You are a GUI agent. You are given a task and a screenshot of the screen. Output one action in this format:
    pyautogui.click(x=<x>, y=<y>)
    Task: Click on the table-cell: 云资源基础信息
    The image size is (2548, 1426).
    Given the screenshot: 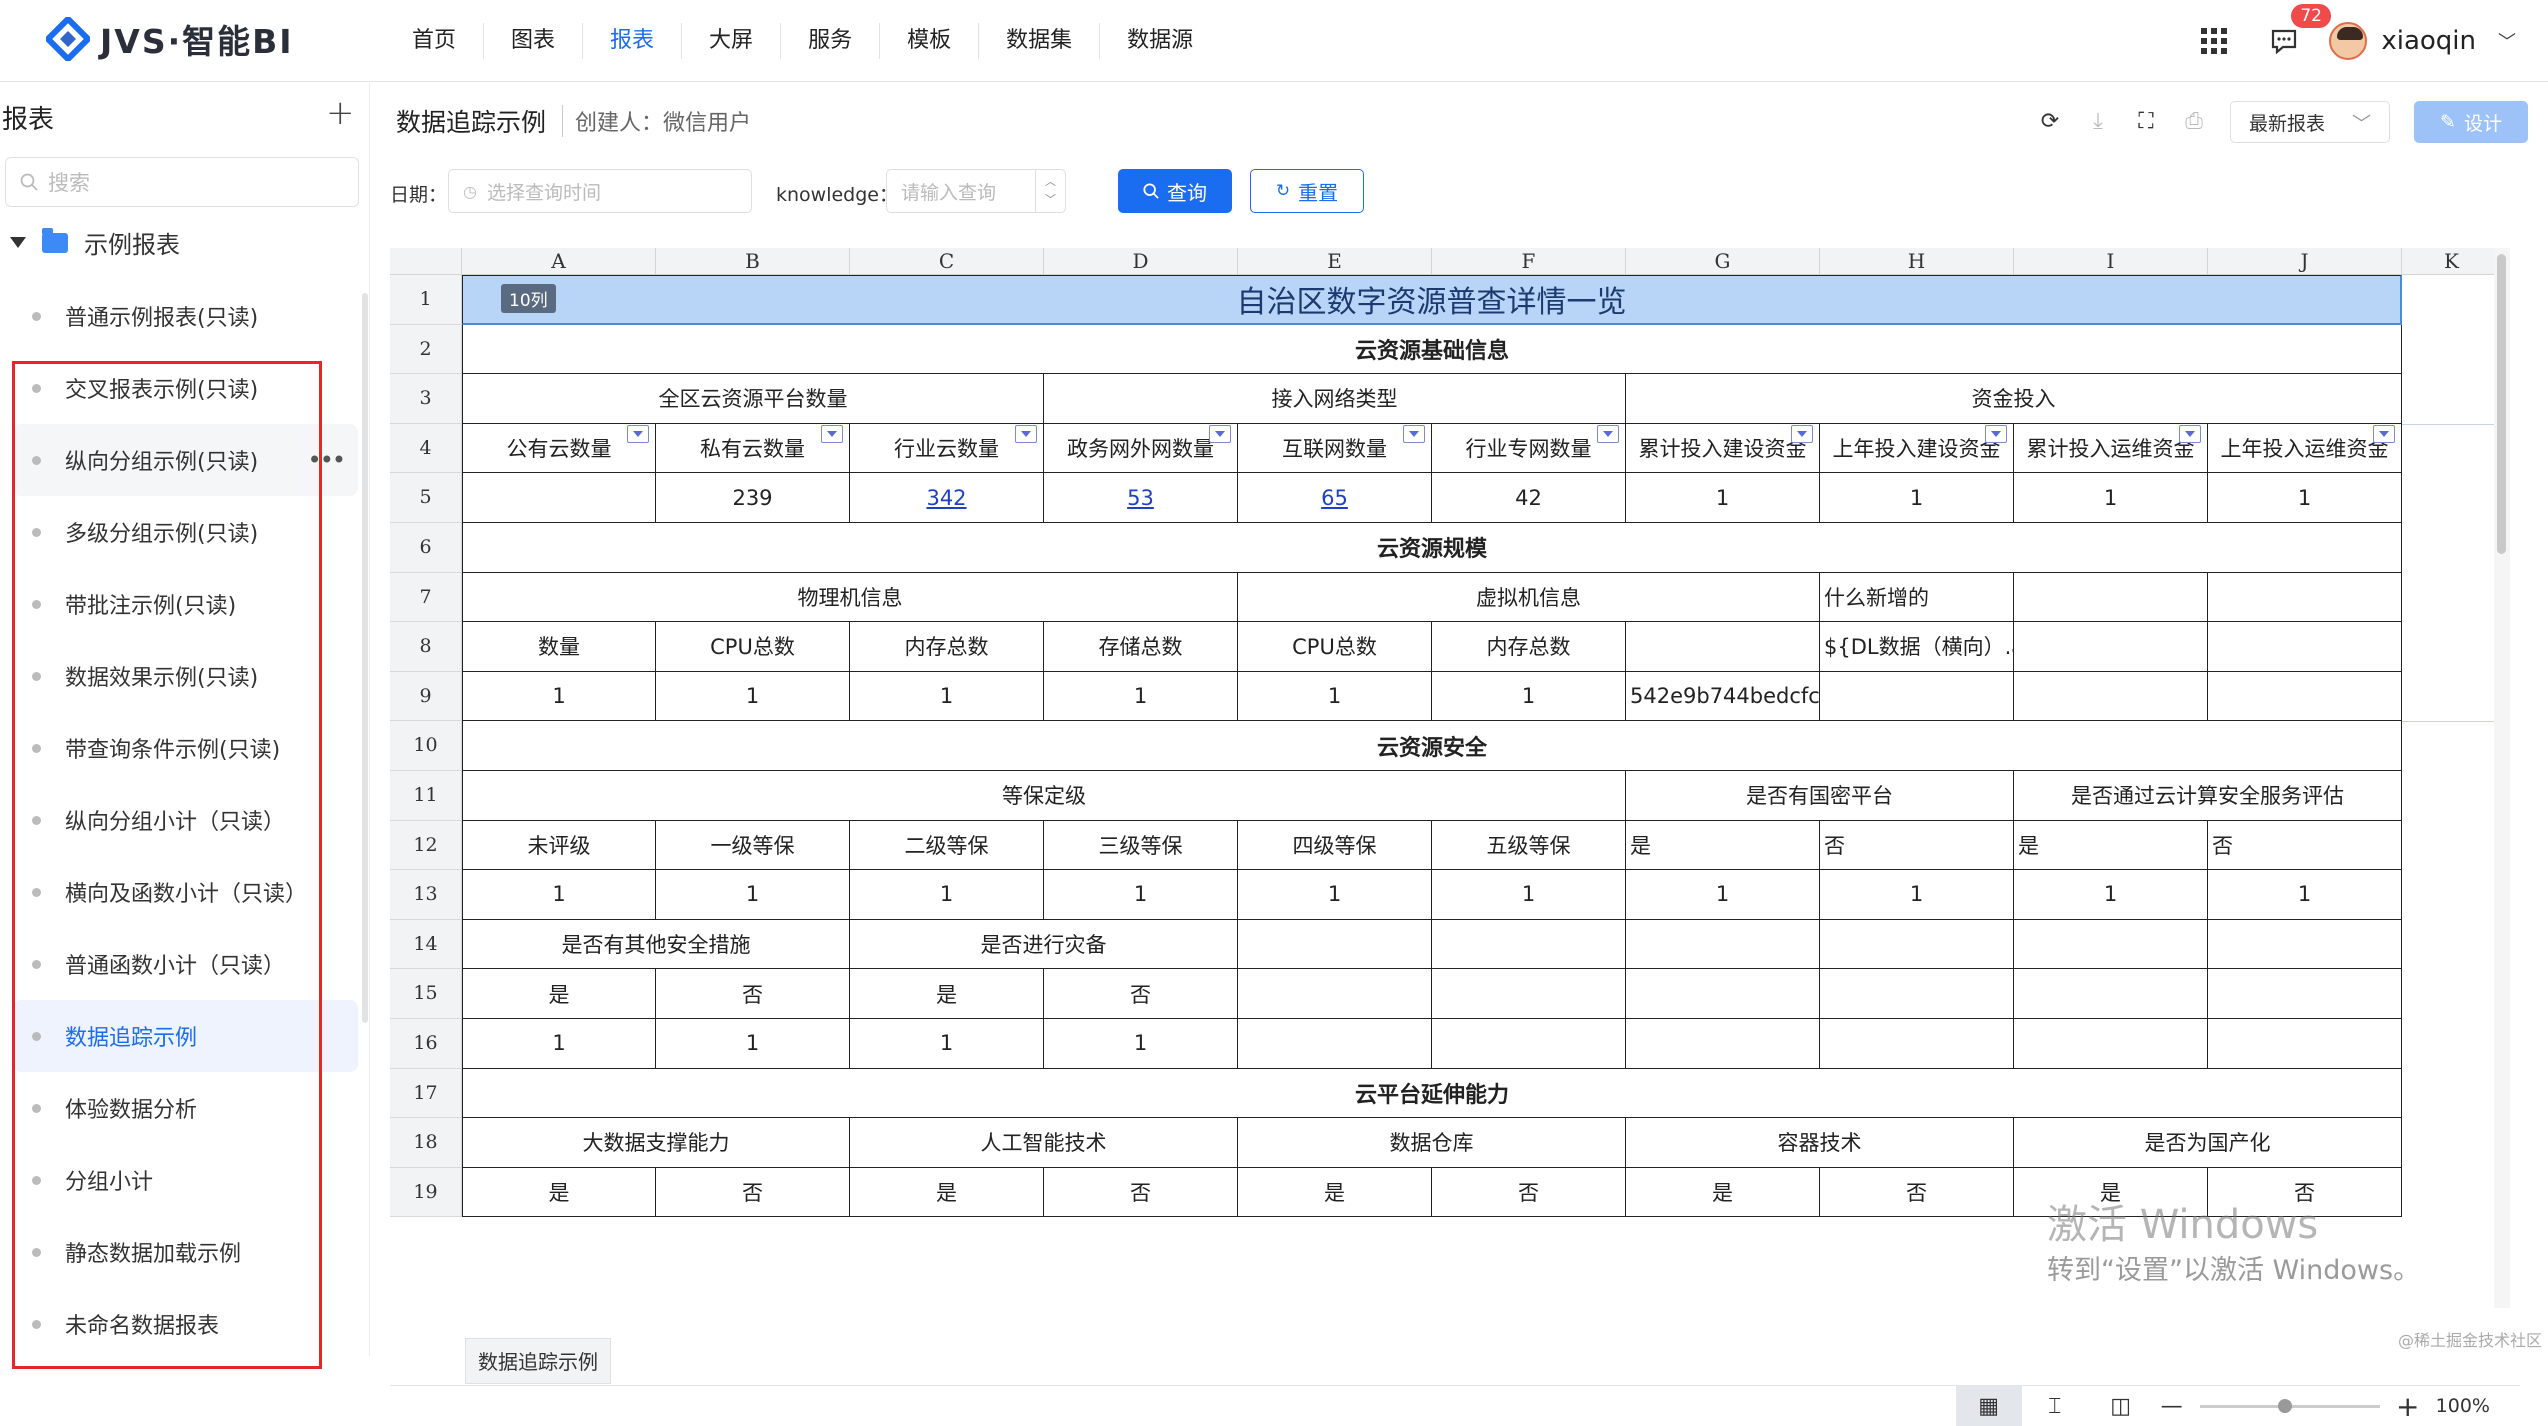 What is the action you would take?
    pyautogui.click(x=1432, y=349)
    